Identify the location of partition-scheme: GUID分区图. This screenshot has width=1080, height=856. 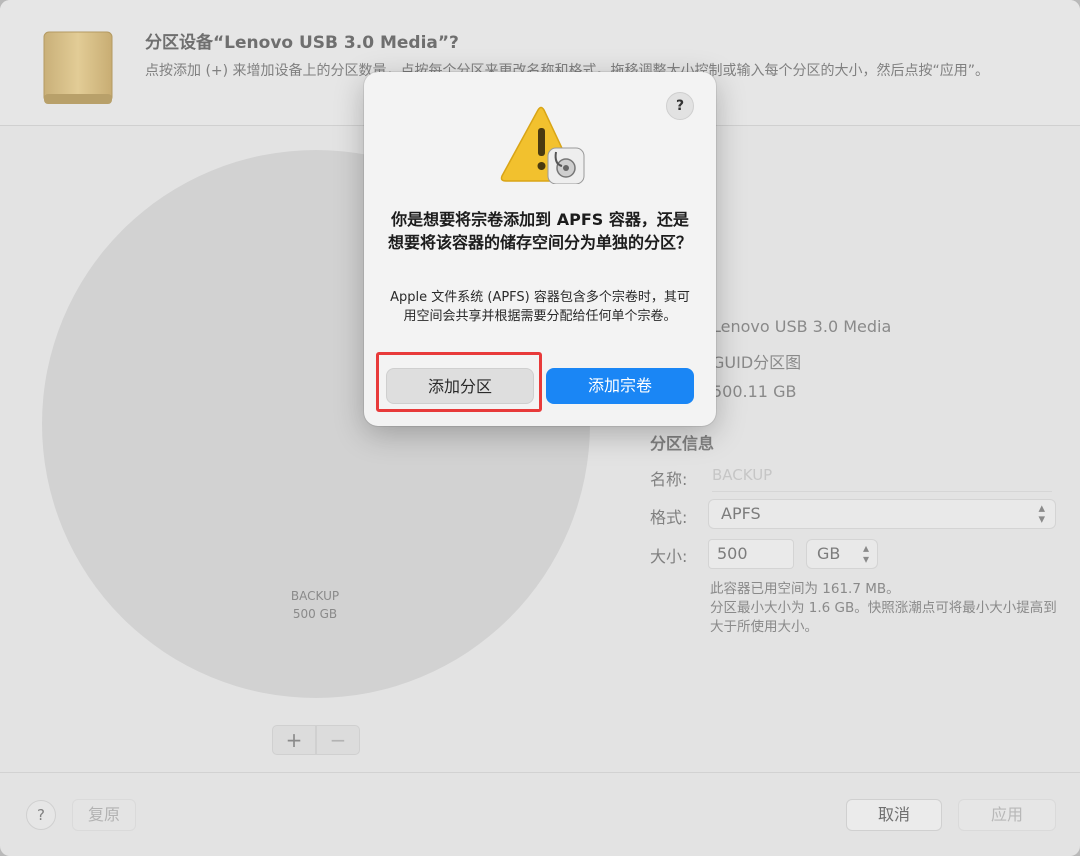
(757, 362).